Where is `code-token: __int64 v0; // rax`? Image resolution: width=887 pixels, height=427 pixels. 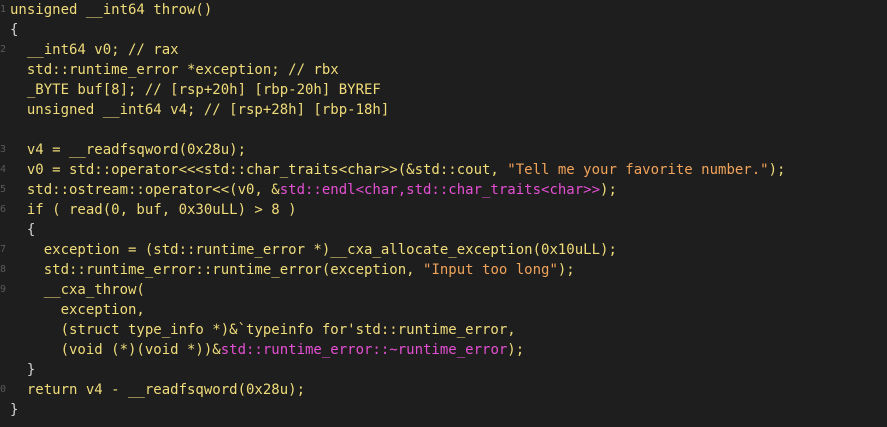
code-token: __int64 v0; // rax is located at coordinates (94, 50).